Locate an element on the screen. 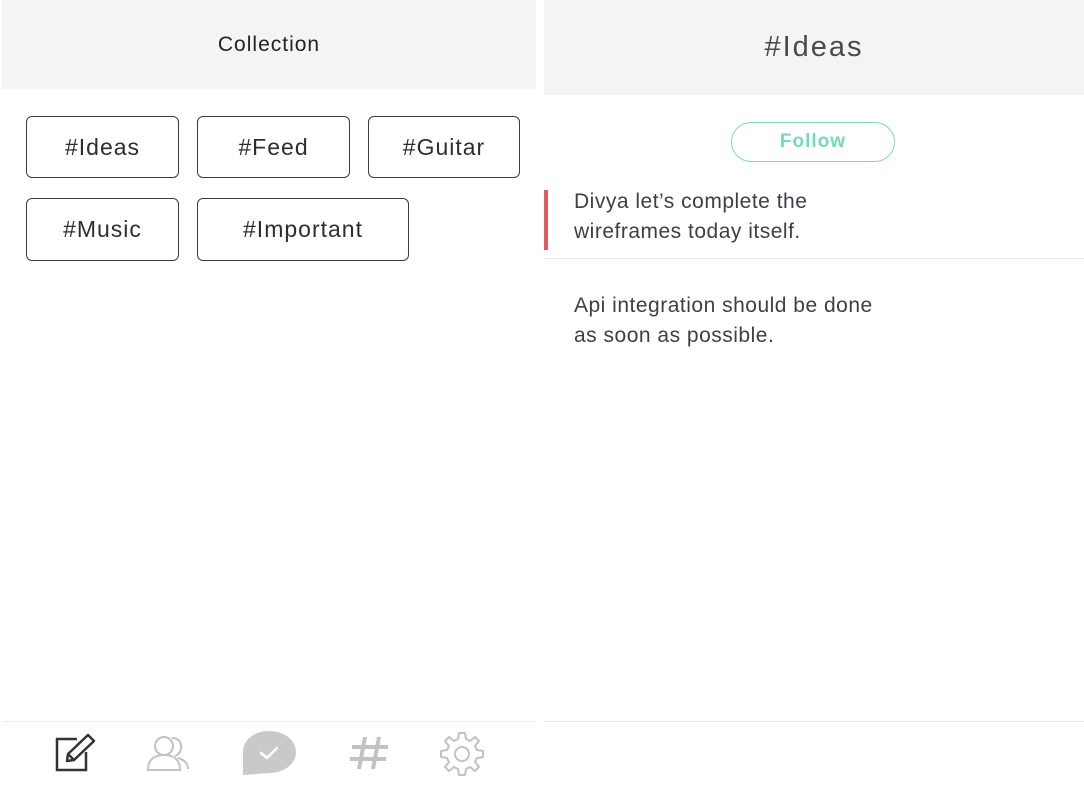 The image size is (1084, 799). tab-compose is located at coordinates (76, 753).